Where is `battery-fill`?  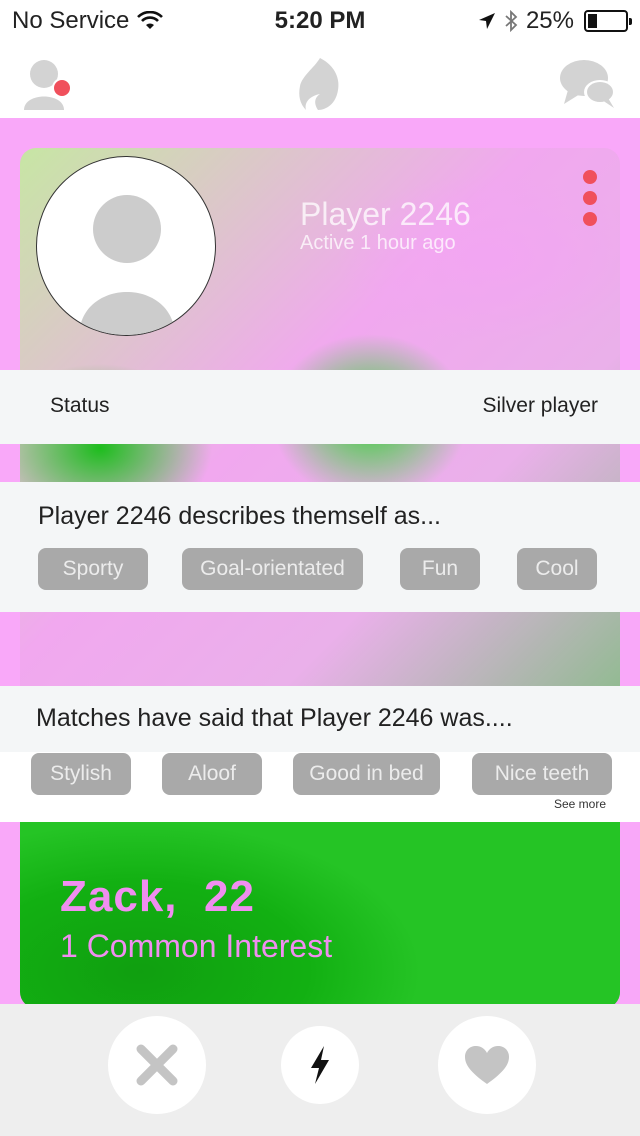 battery-fill is located at coordinates (592, 21).